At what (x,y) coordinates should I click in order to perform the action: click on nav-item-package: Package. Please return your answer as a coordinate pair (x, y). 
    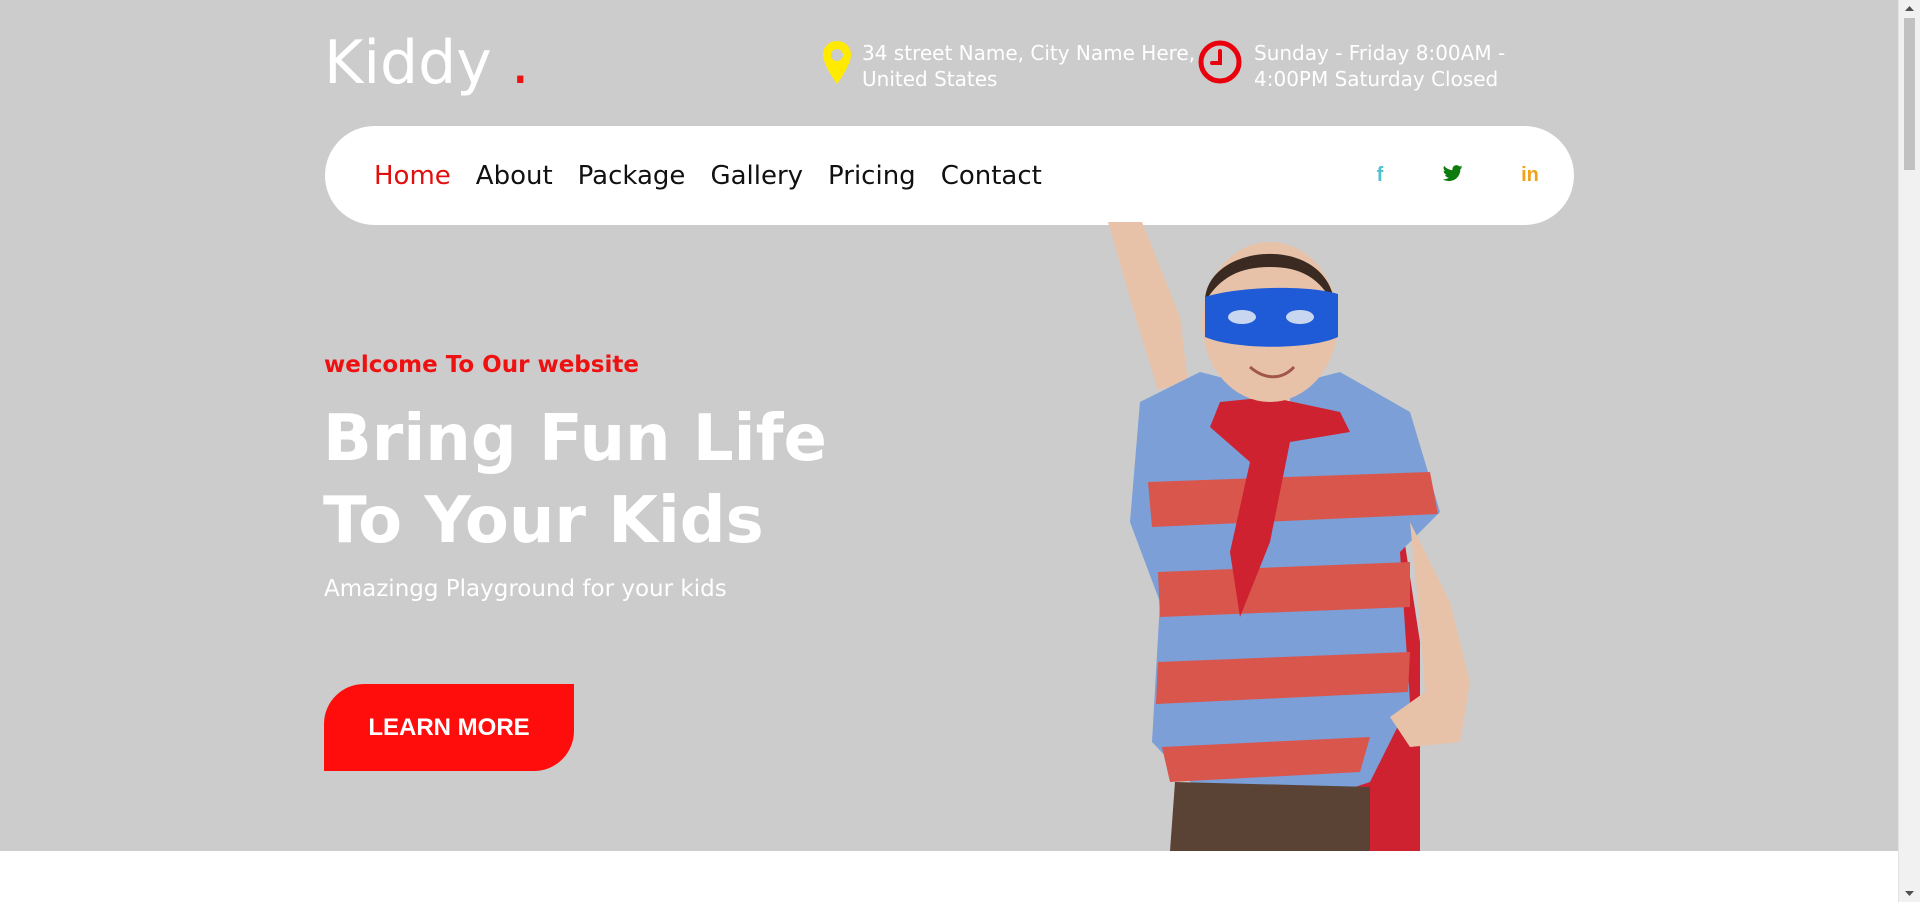
    Looking at the image, I should click on (632, 176).